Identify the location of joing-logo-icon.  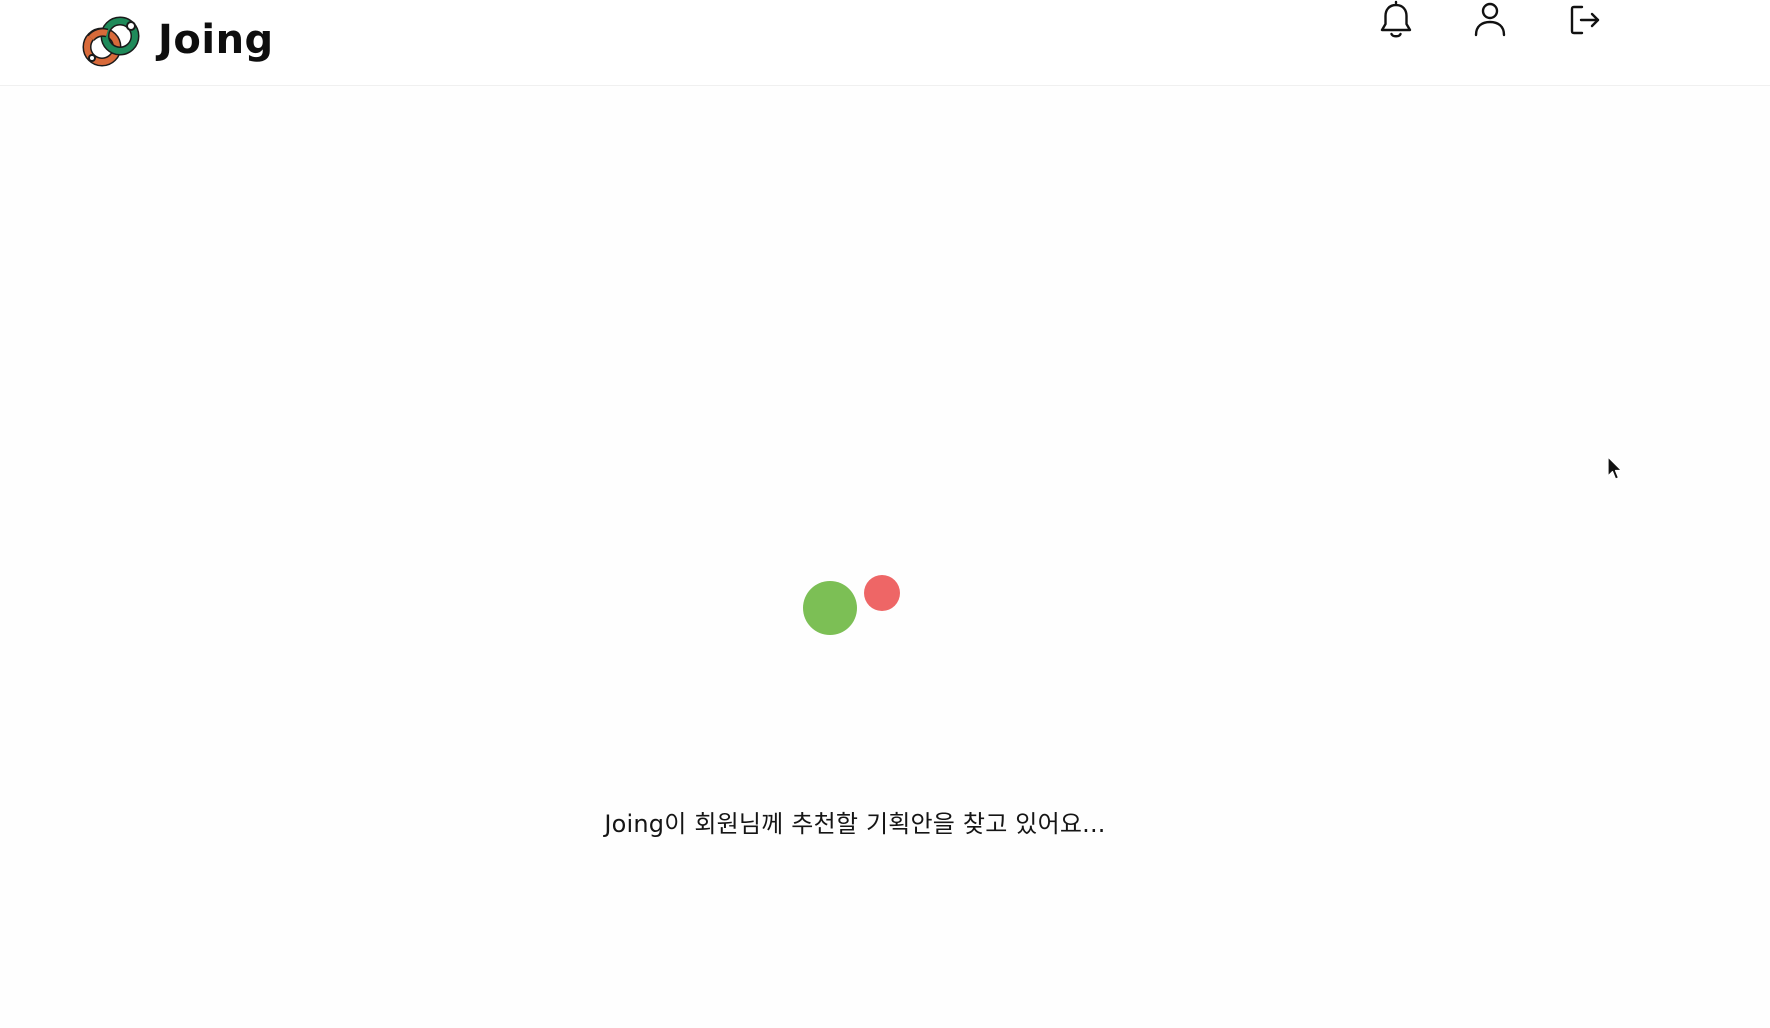
(111, 41).